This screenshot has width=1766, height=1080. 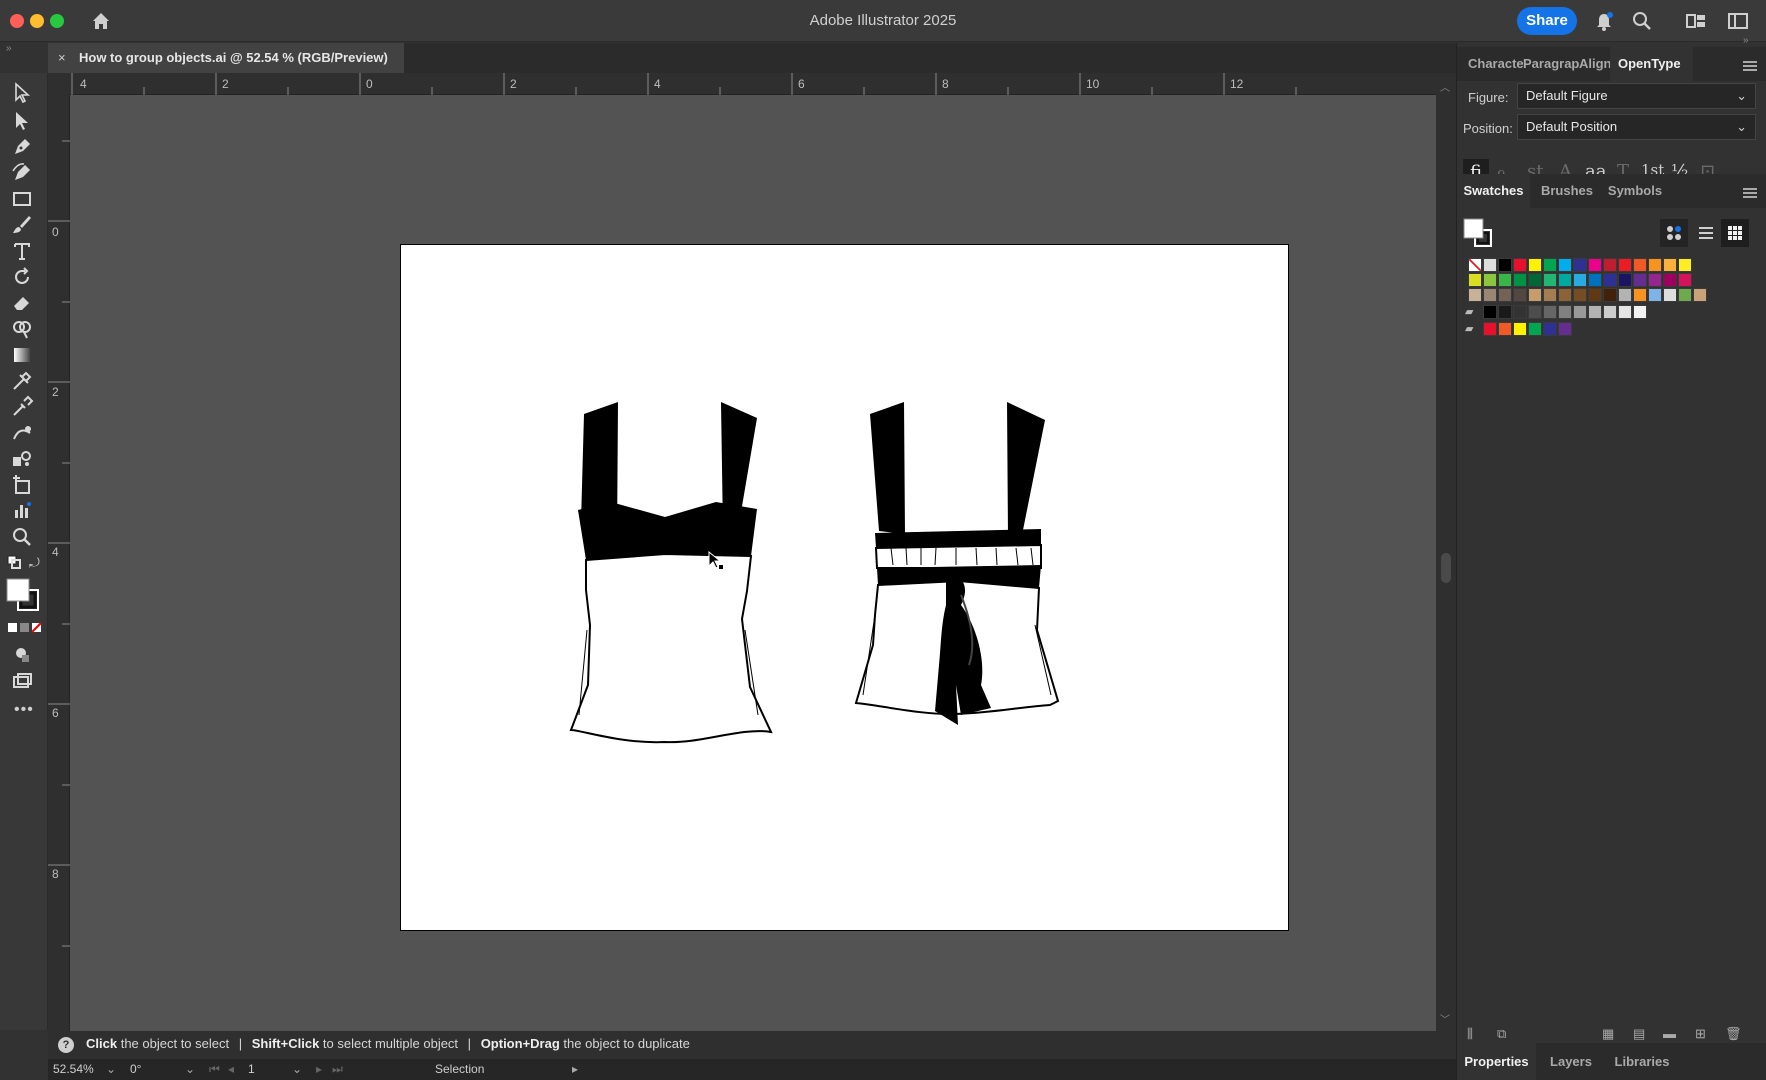 I want to click on new-swatch-icon: ⊞, so click(x=1700, y=1034).